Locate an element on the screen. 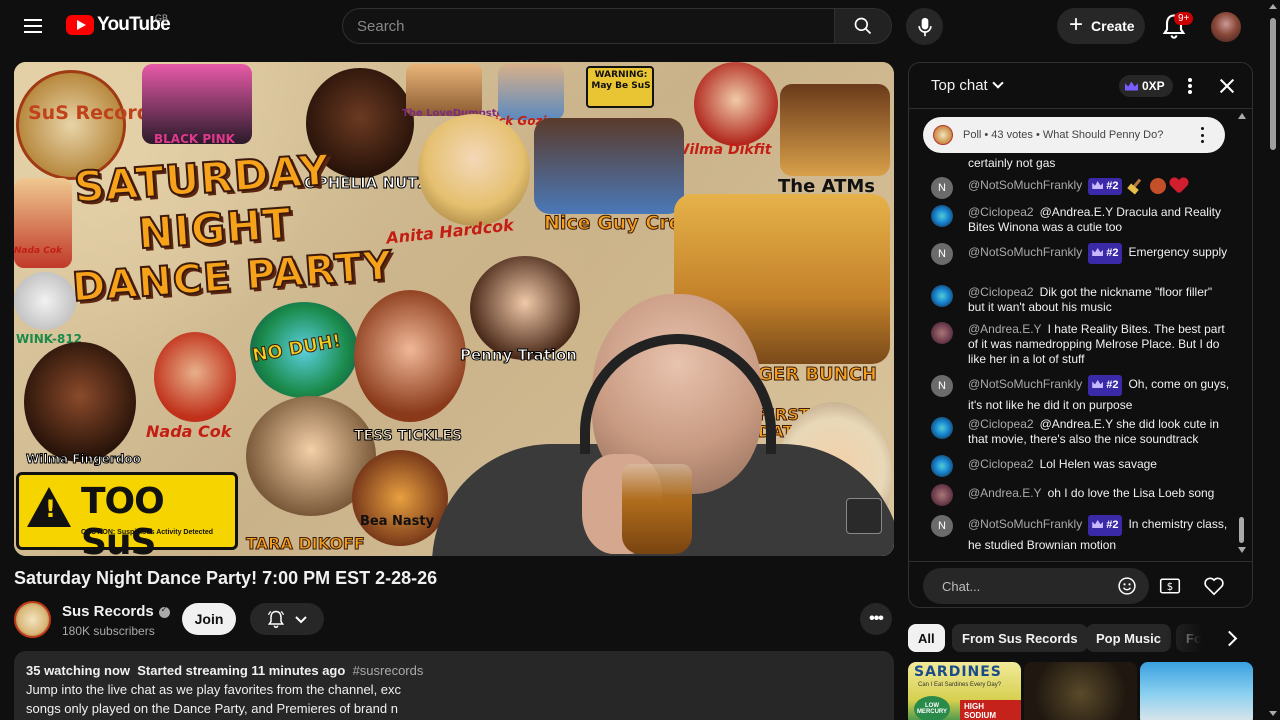  join-button: Join is located at coordinates (209, 619).